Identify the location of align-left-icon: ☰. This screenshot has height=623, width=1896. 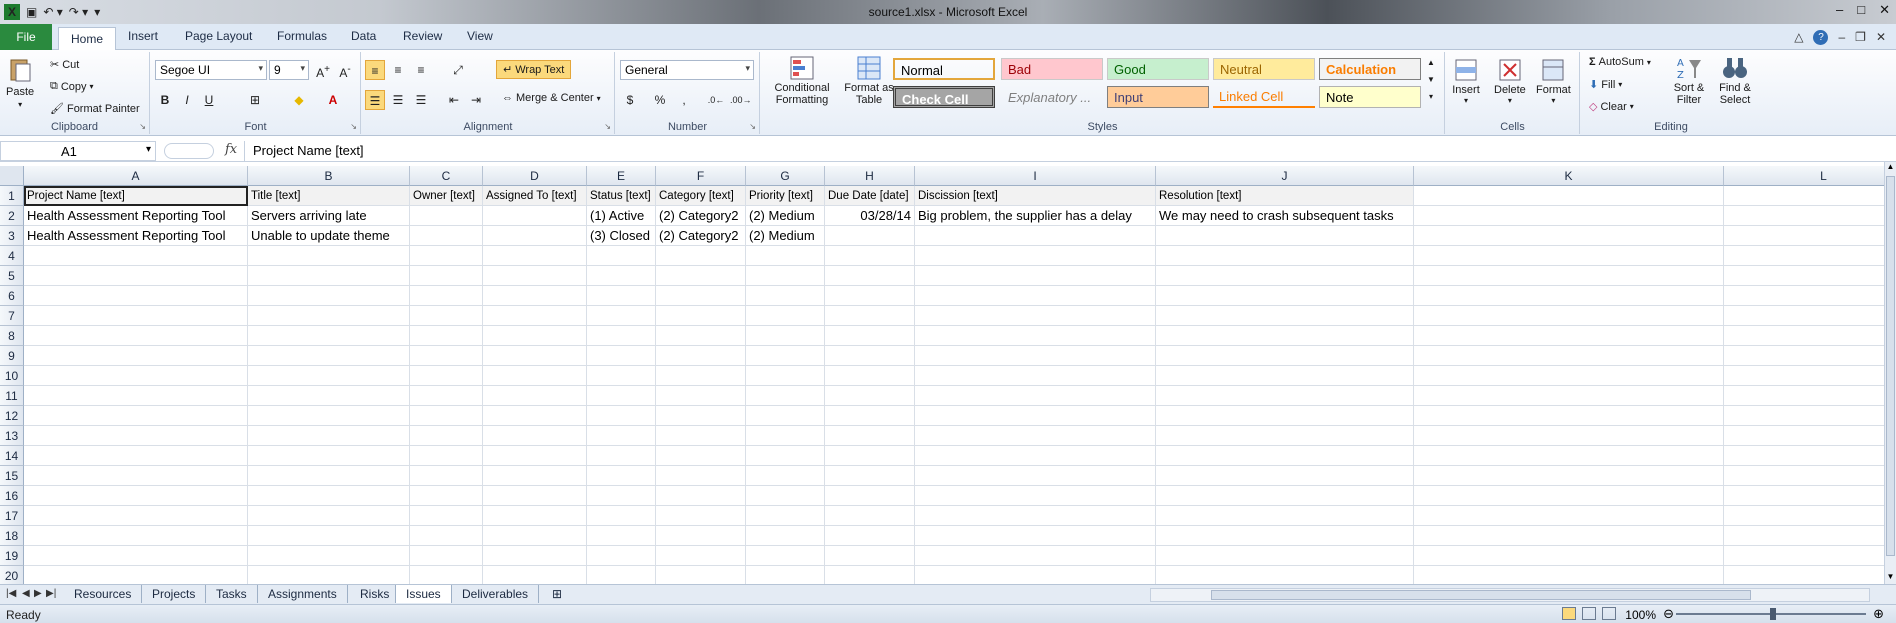
(375, 100).